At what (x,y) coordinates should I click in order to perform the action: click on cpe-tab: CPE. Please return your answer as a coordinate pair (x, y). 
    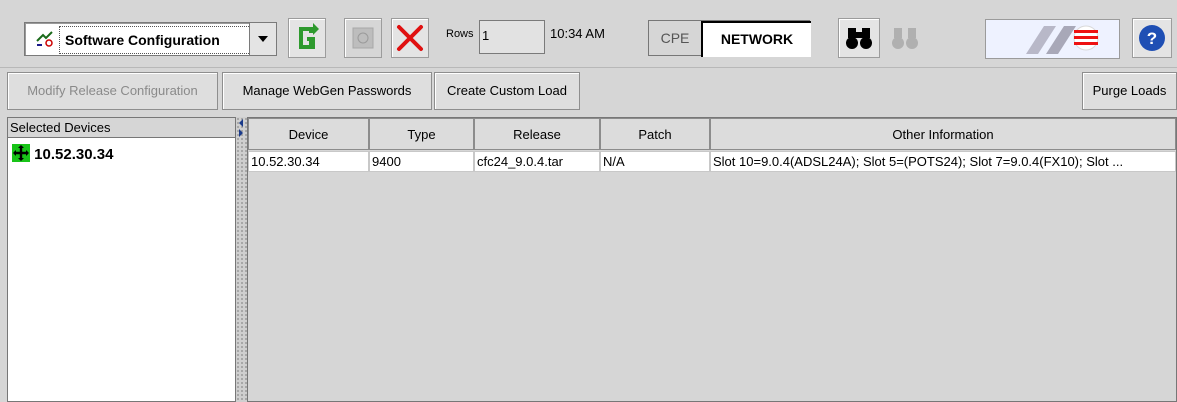
    Looking at the image, I should click on (675, 38).